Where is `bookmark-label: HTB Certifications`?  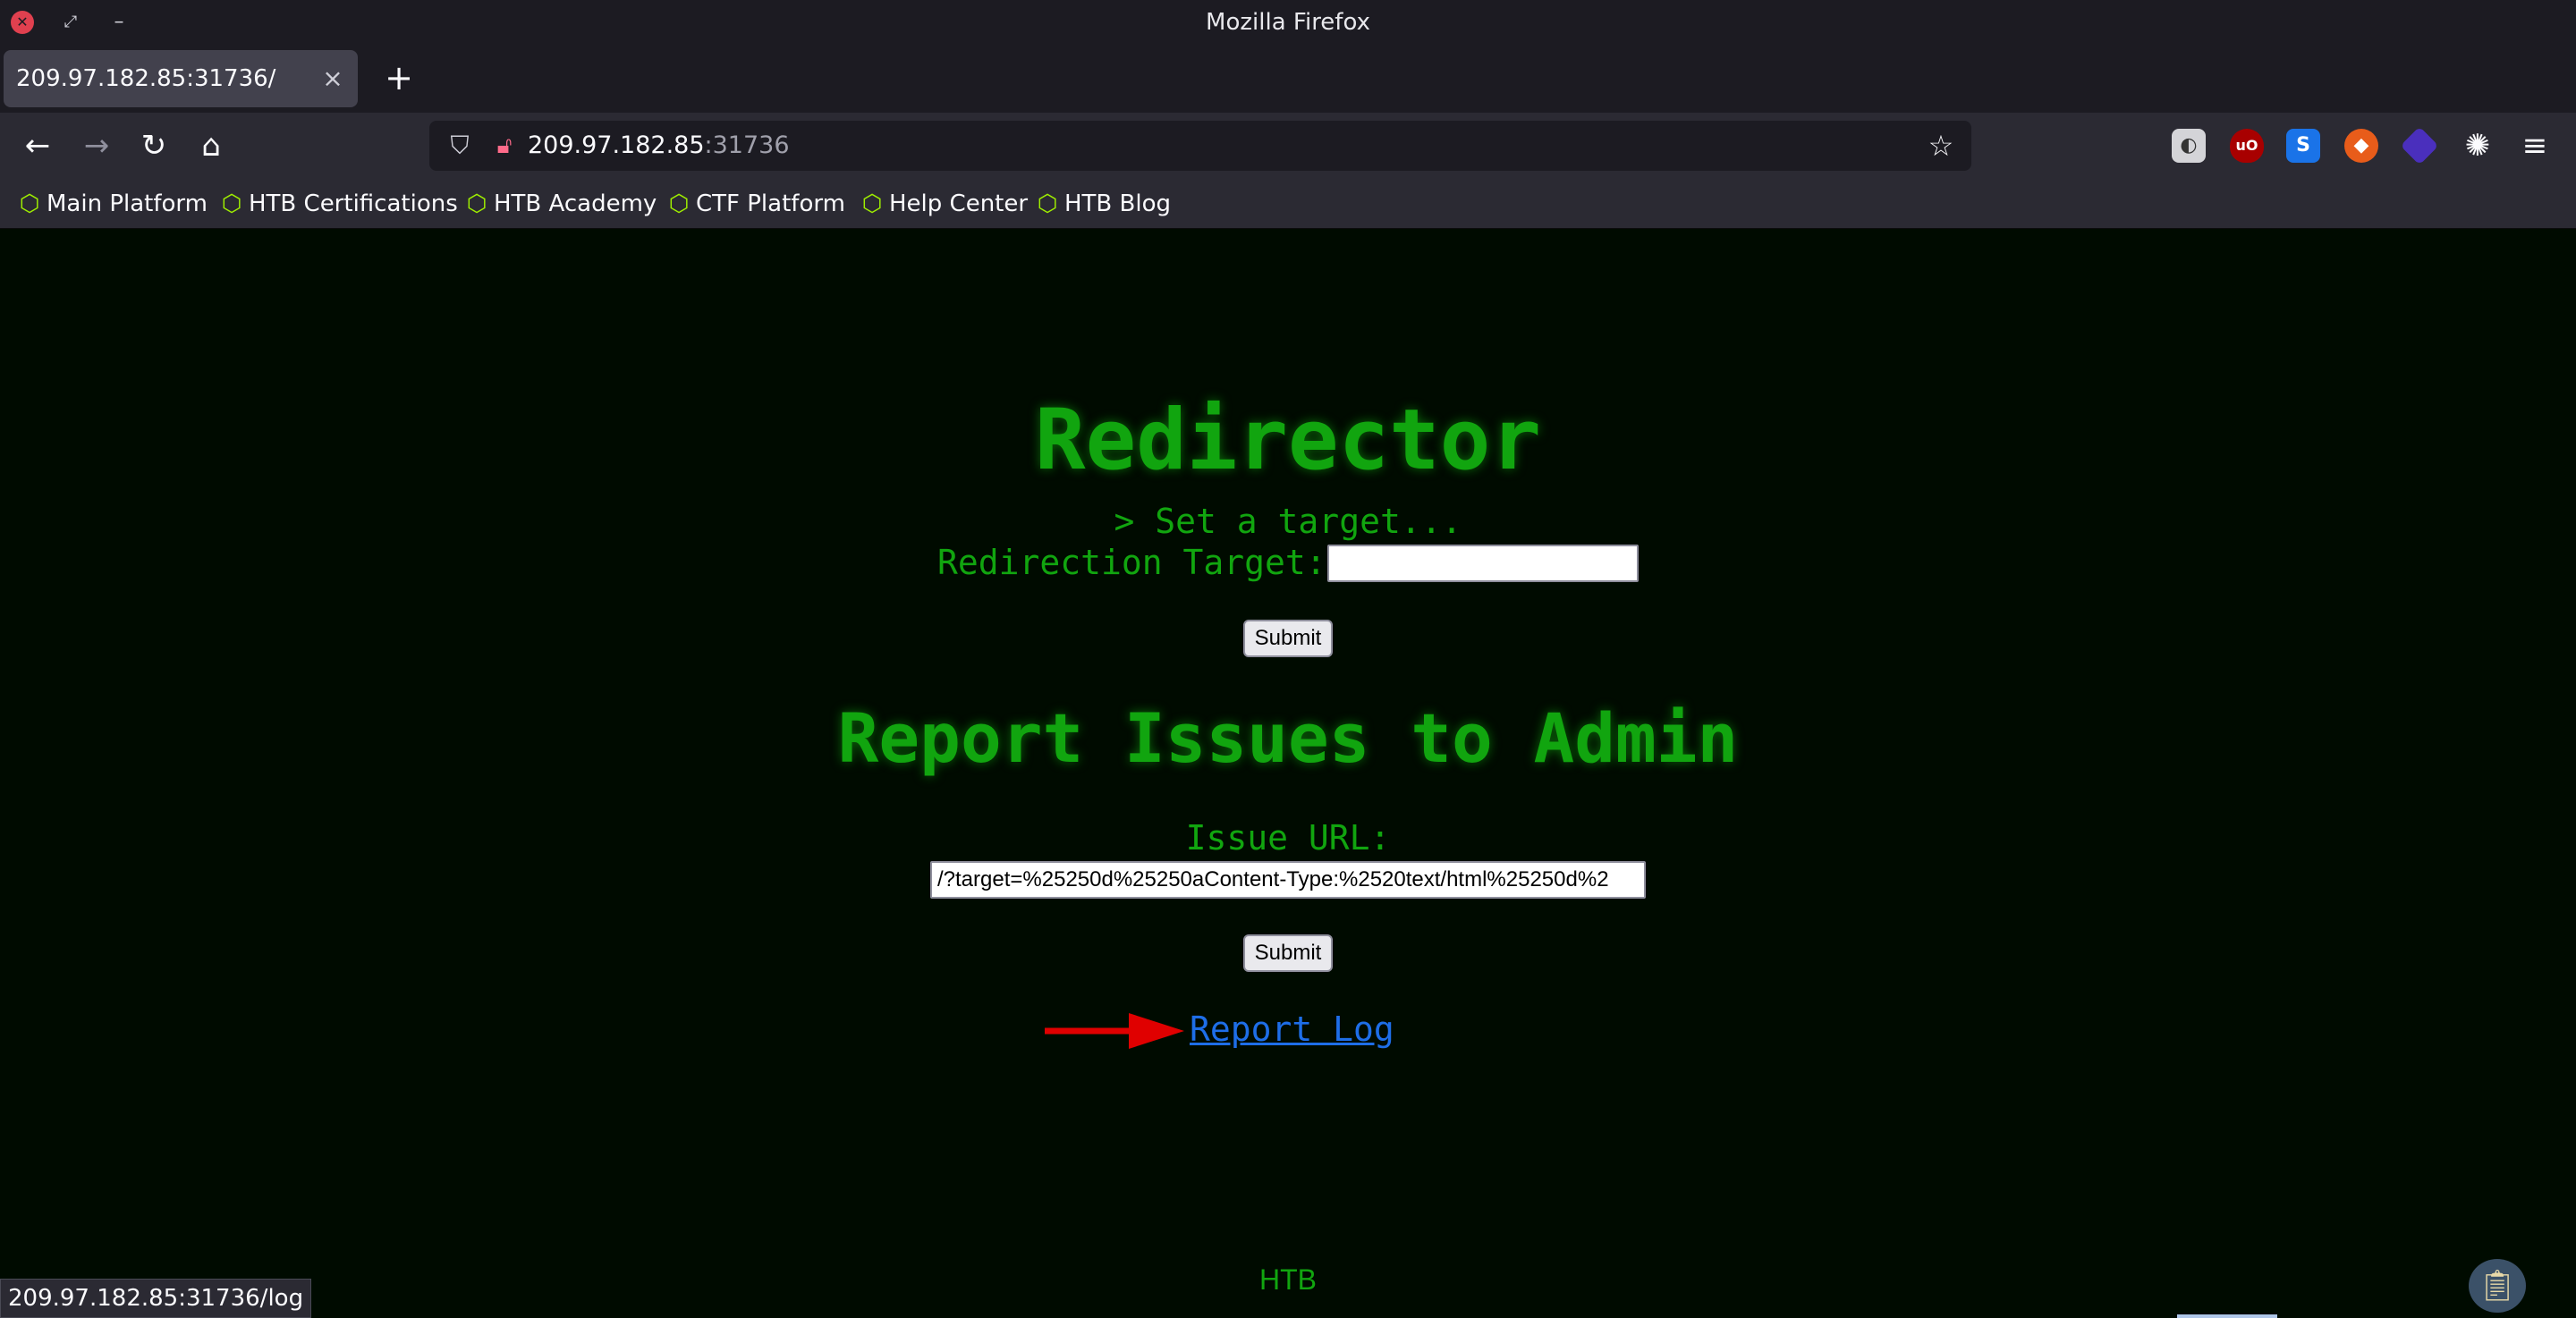 bookmark-label: HTB Certifications is located at coordinates (353, 204).